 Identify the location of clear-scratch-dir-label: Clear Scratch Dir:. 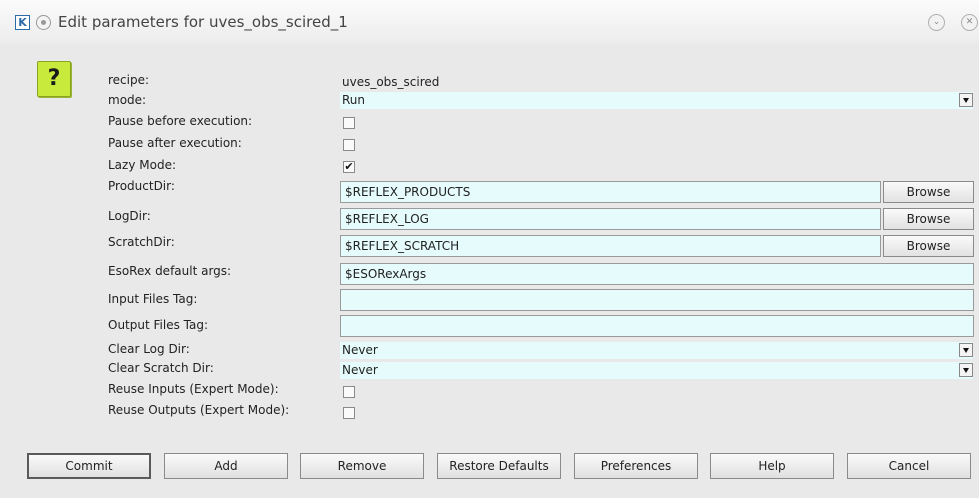
(161, 368).